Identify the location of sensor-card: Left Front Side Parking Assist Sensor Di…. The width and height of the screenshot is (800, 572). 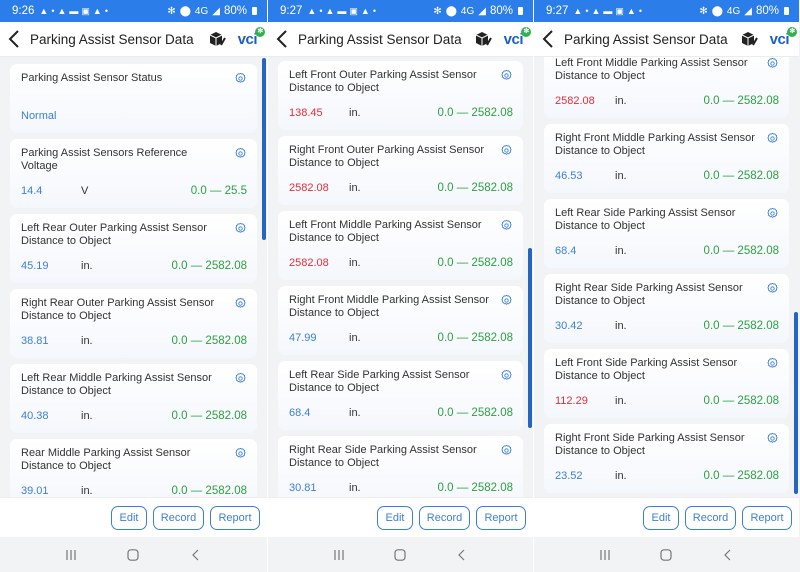
(666, 383).